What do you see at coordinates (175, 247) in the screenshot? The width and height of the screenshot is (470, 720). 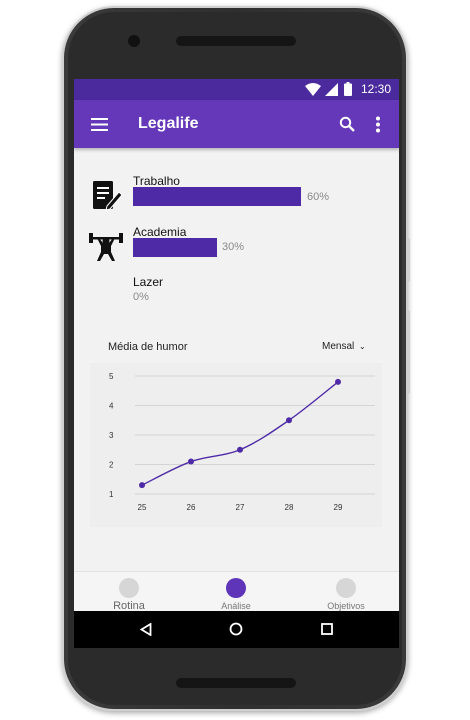 I see `category-bar-academia` at bounding box center [175, 247].